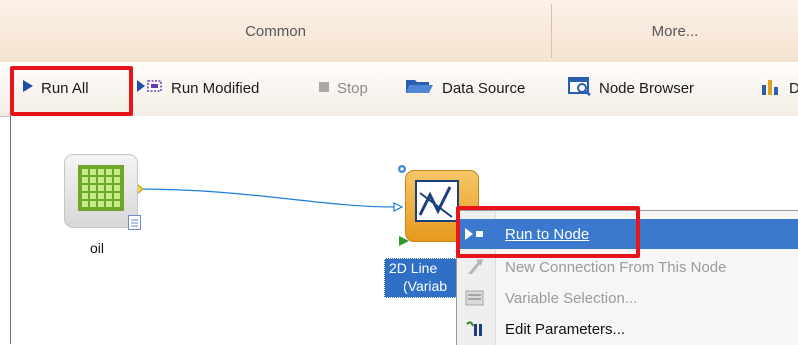 The height and width of the screenshot is (345, 798). What do you see at coordinates (616, 267) in the screenshot?
I see `menu-item-new-connection-label: New Connection From This Node` at bounding box center [616, 267].